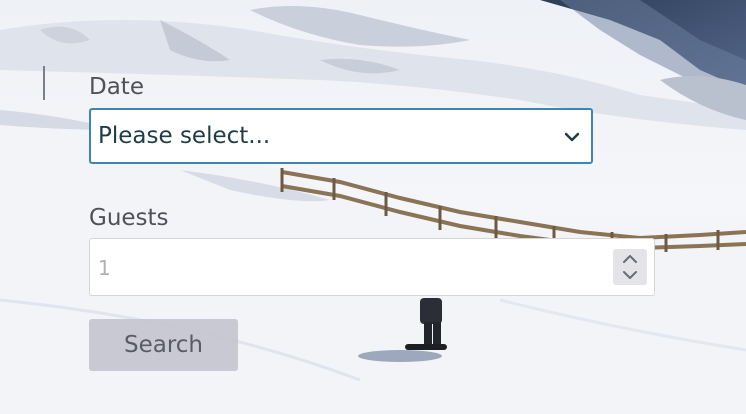  Describe the element at coordinates (630, 267) in the screenshot. I see `guests-stepper` at that location.